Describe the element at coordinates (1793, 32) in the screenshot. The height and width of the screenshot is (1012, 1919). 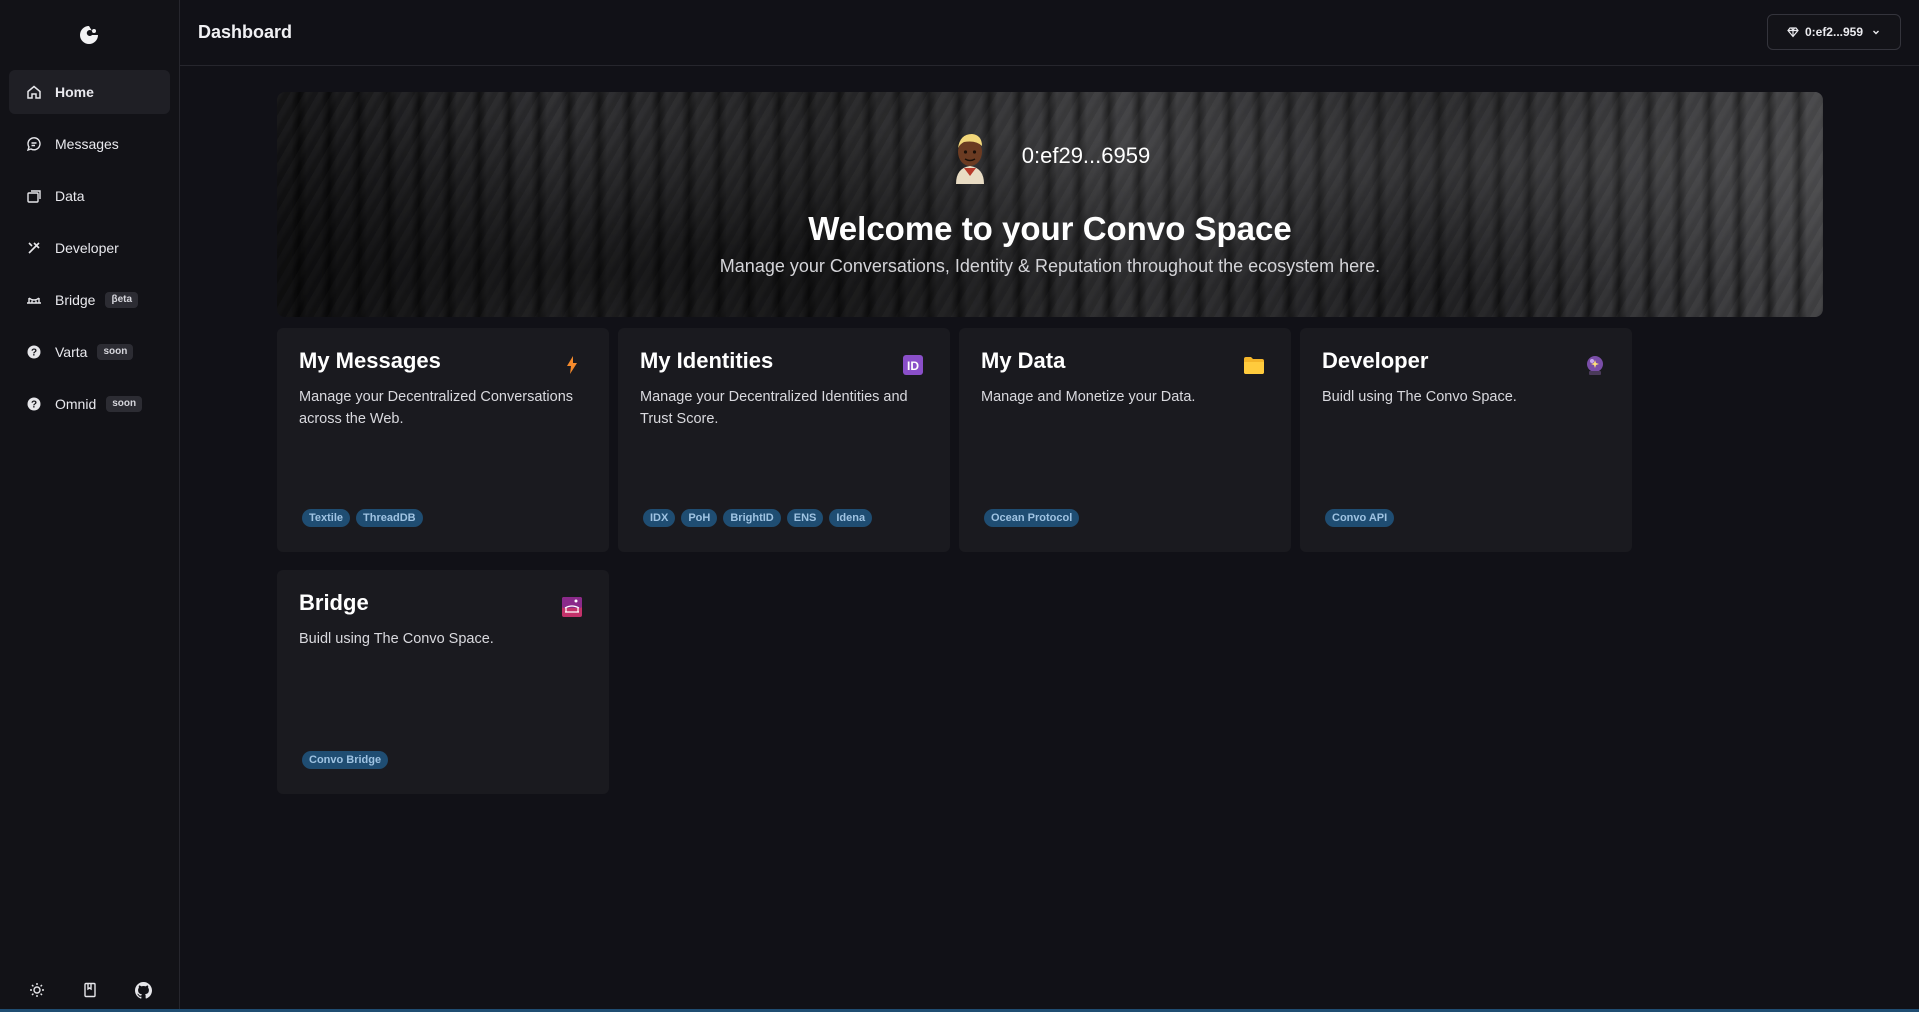
I see `diamond-icon` at that location.